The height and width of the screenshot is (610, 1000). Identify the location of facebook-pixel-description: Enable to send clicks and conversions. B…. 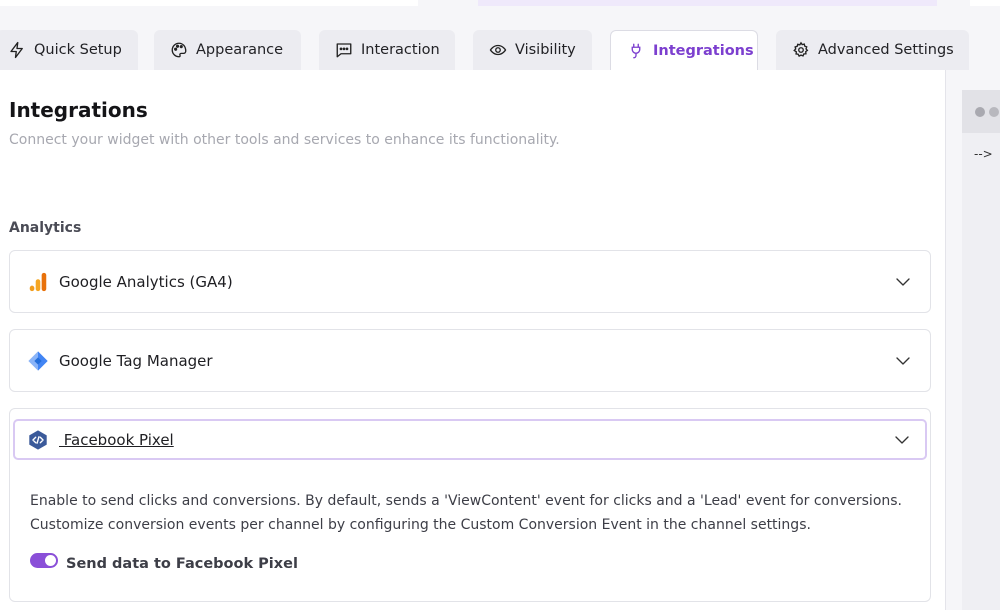
(470, 513).